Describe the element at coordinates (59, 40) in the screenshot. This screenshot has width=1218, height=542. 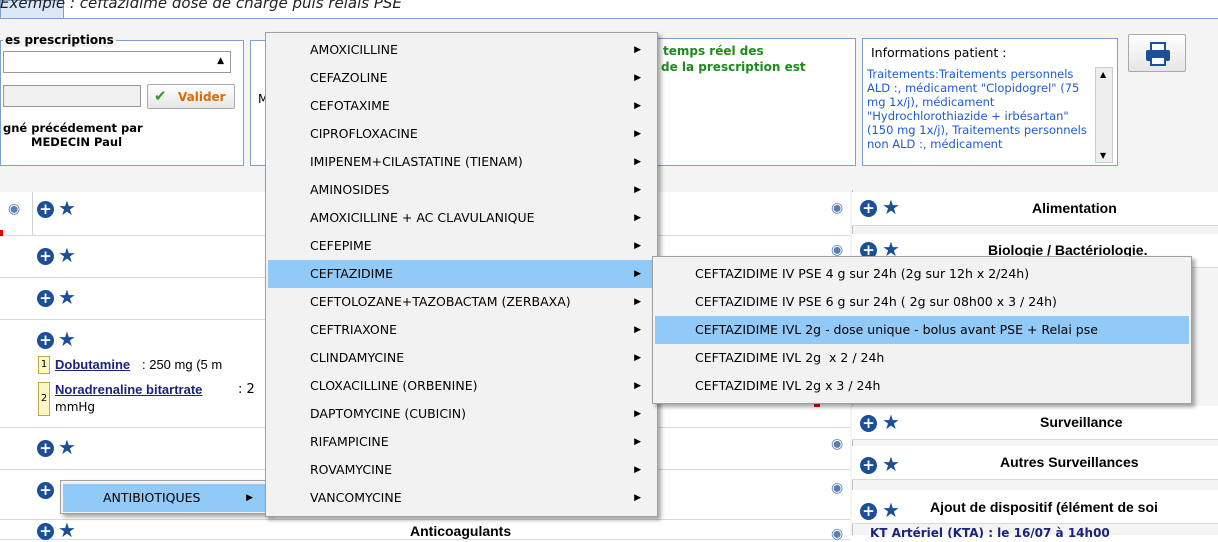
I see `prescriptions-legend: es prescriptions` at that location.